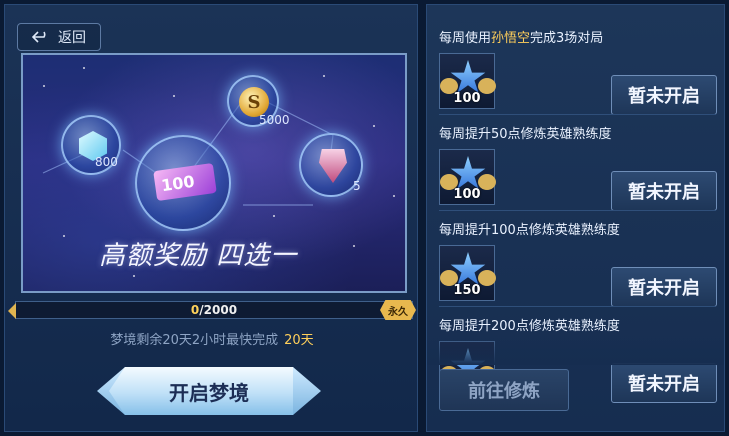 The image size is (729, 436). Describe the element at coordinates (72, 38) in the screenshot. I see `back-label: 返回` at that location.